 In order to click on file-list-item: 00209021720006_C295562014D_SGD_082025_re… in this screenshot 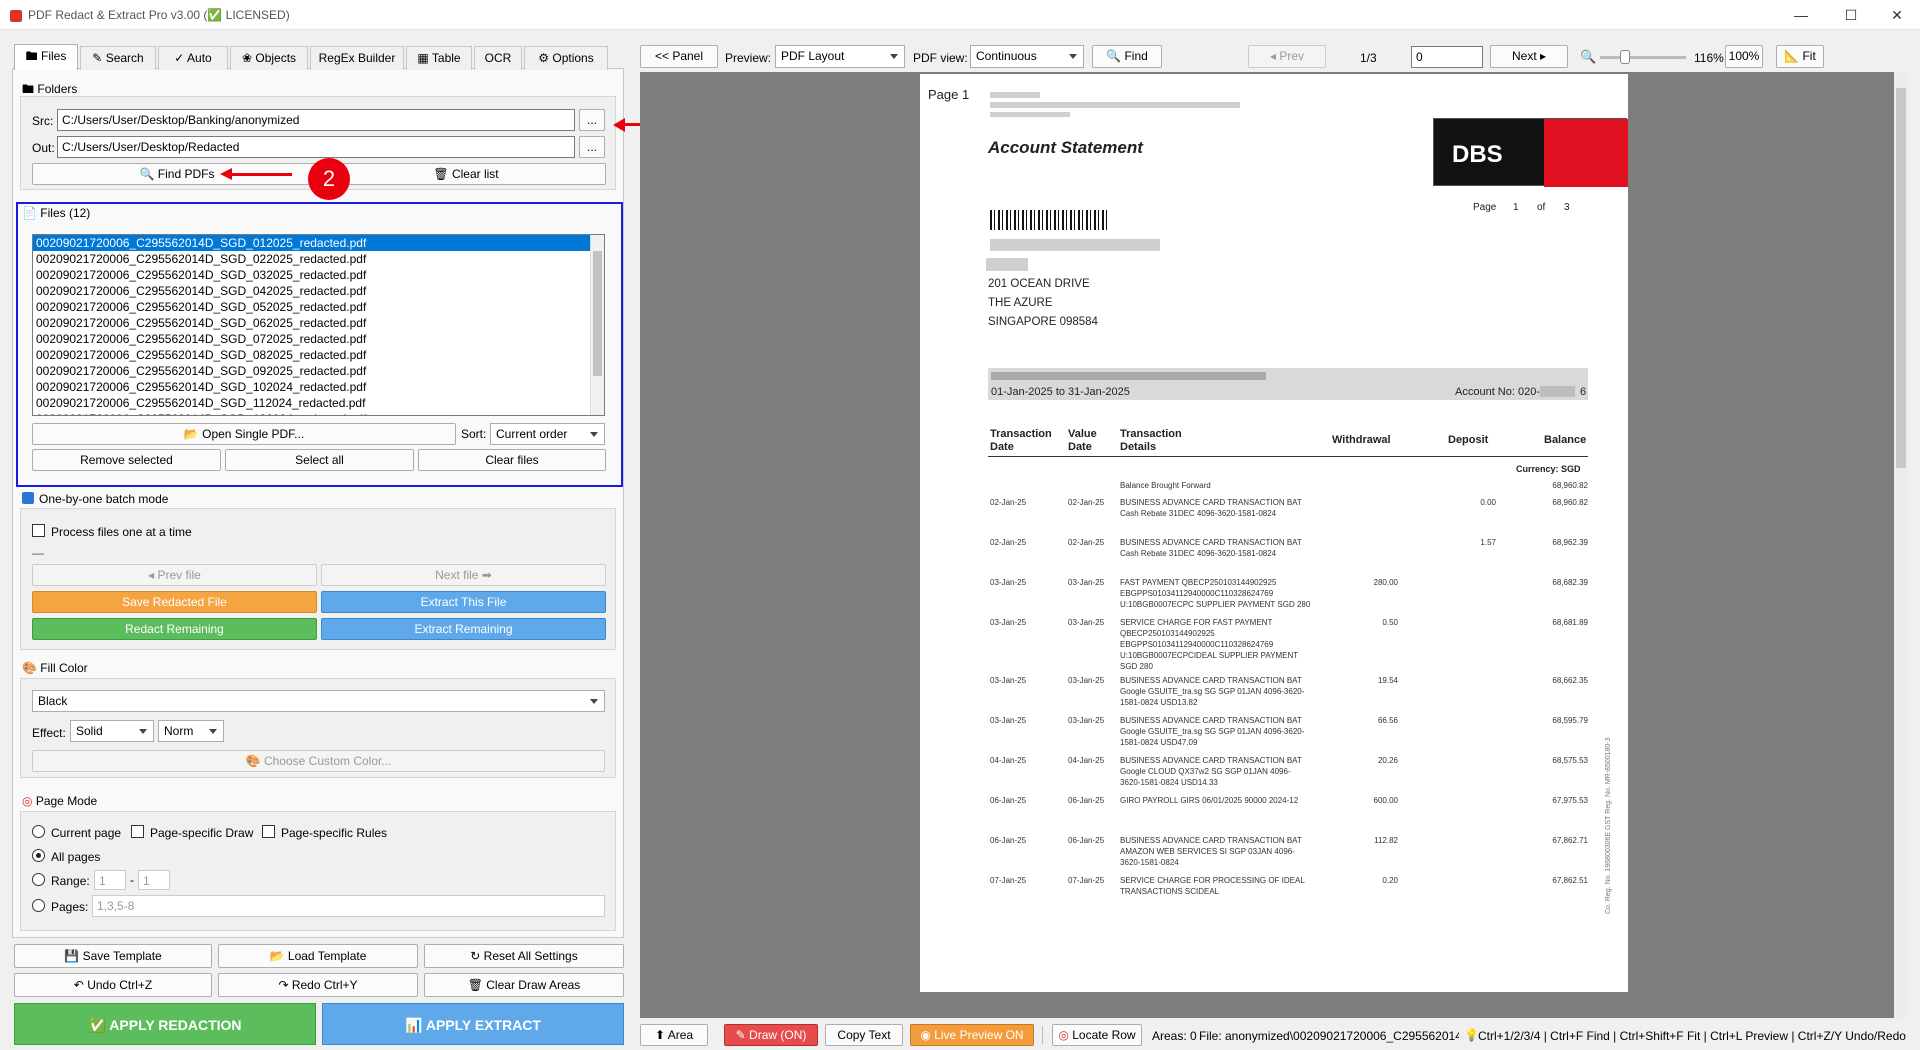, I will do `click(318, 355)`.